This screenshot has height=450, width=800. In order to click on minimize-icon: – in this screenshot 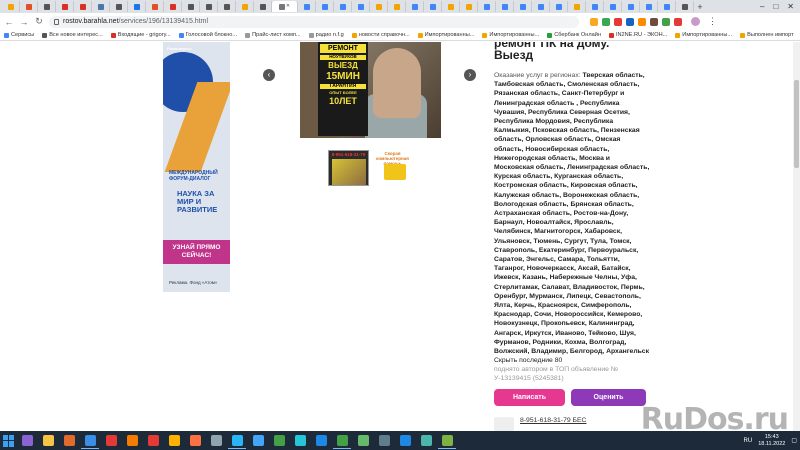, I will do `click(762, 6)`.